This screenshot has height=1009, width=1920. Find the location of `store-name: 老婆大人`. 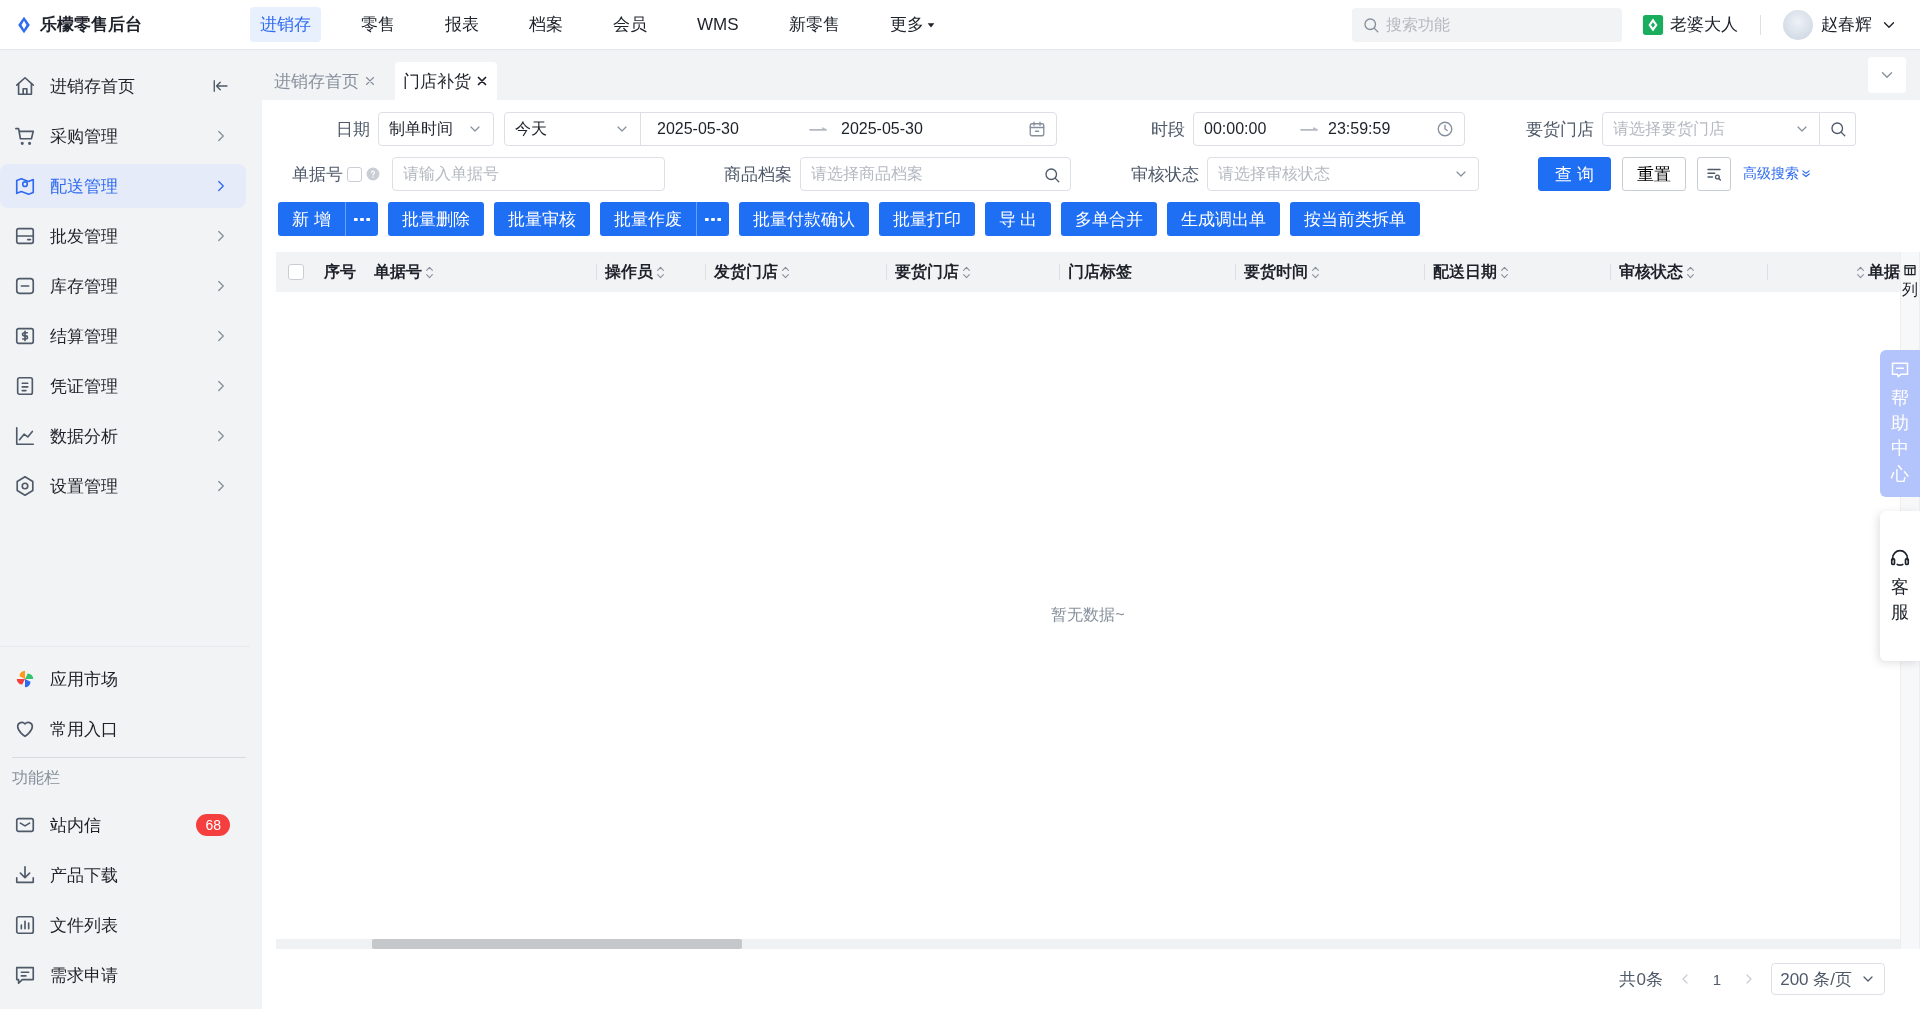

store-name: 老婆大人 is located at coordinates (1704, 24).